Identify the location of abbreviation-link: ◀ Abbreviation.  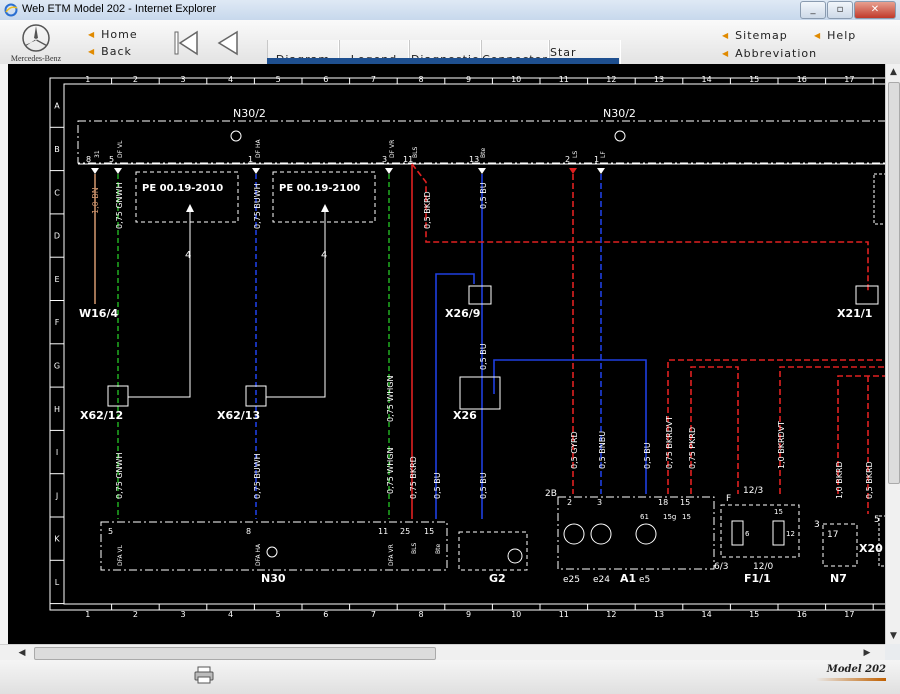
(769, 53).